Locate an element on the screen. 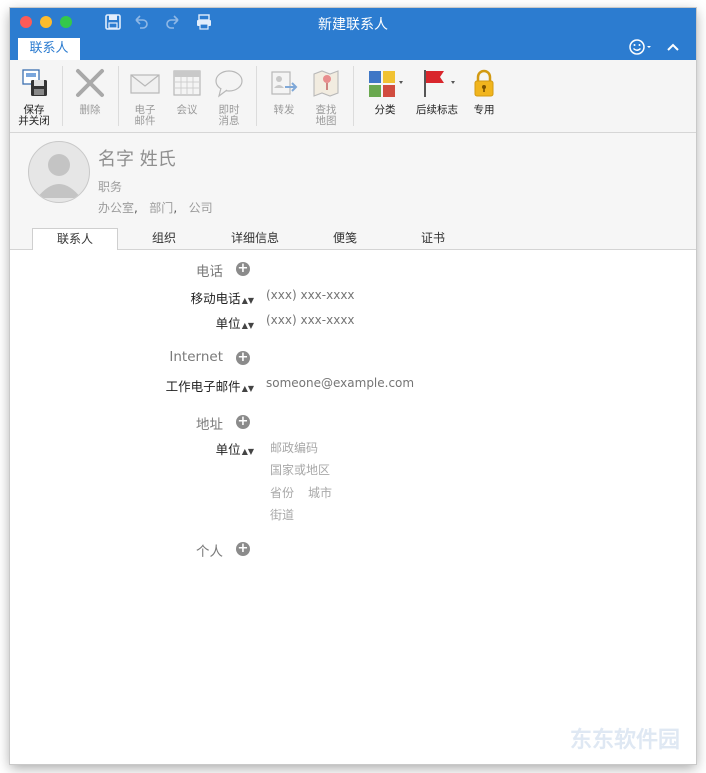 This screenshot has width=706, height=773. forward-label: 转发 is located at coordinates (284, 110).